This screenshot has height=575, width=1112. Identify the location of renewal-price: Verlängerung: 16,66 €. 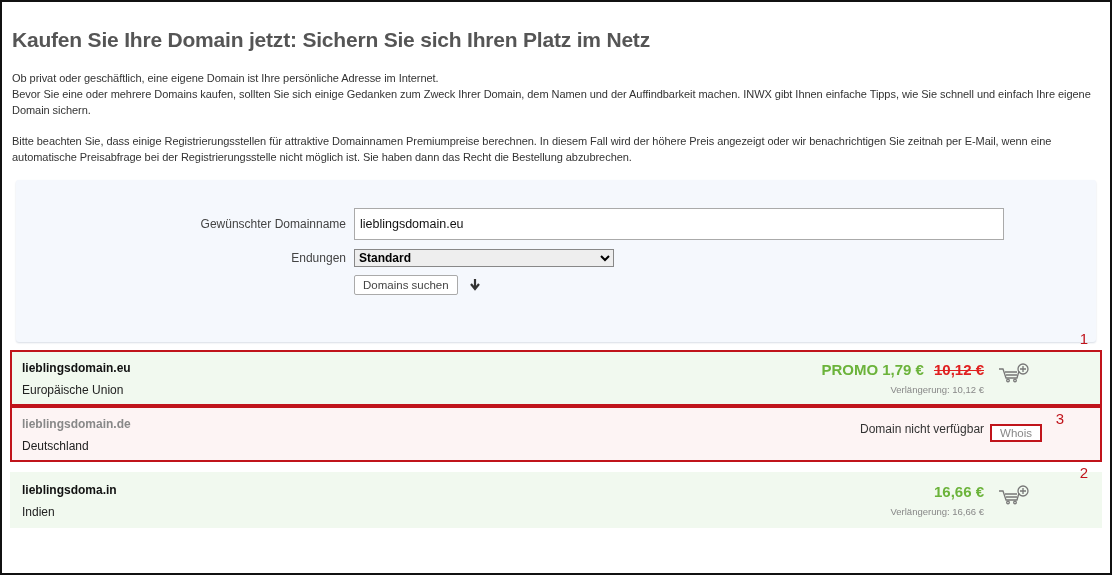
(937, 511).